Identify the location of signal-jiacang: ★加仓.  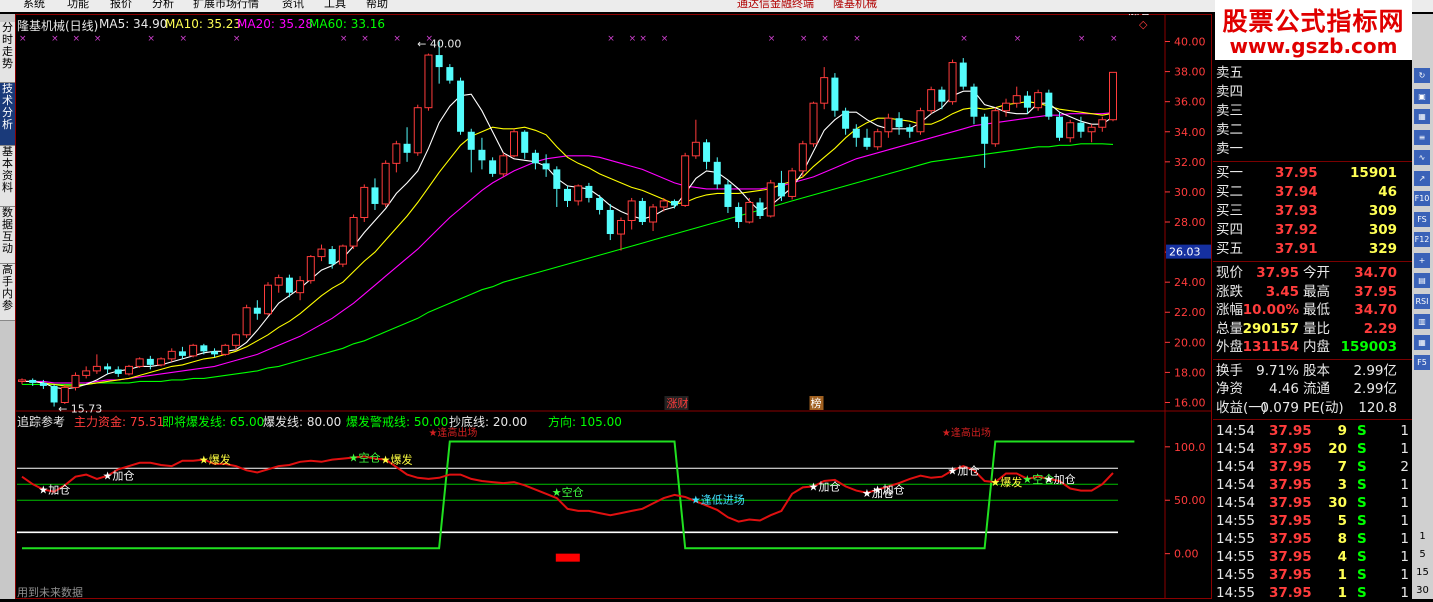
(1060, 479).